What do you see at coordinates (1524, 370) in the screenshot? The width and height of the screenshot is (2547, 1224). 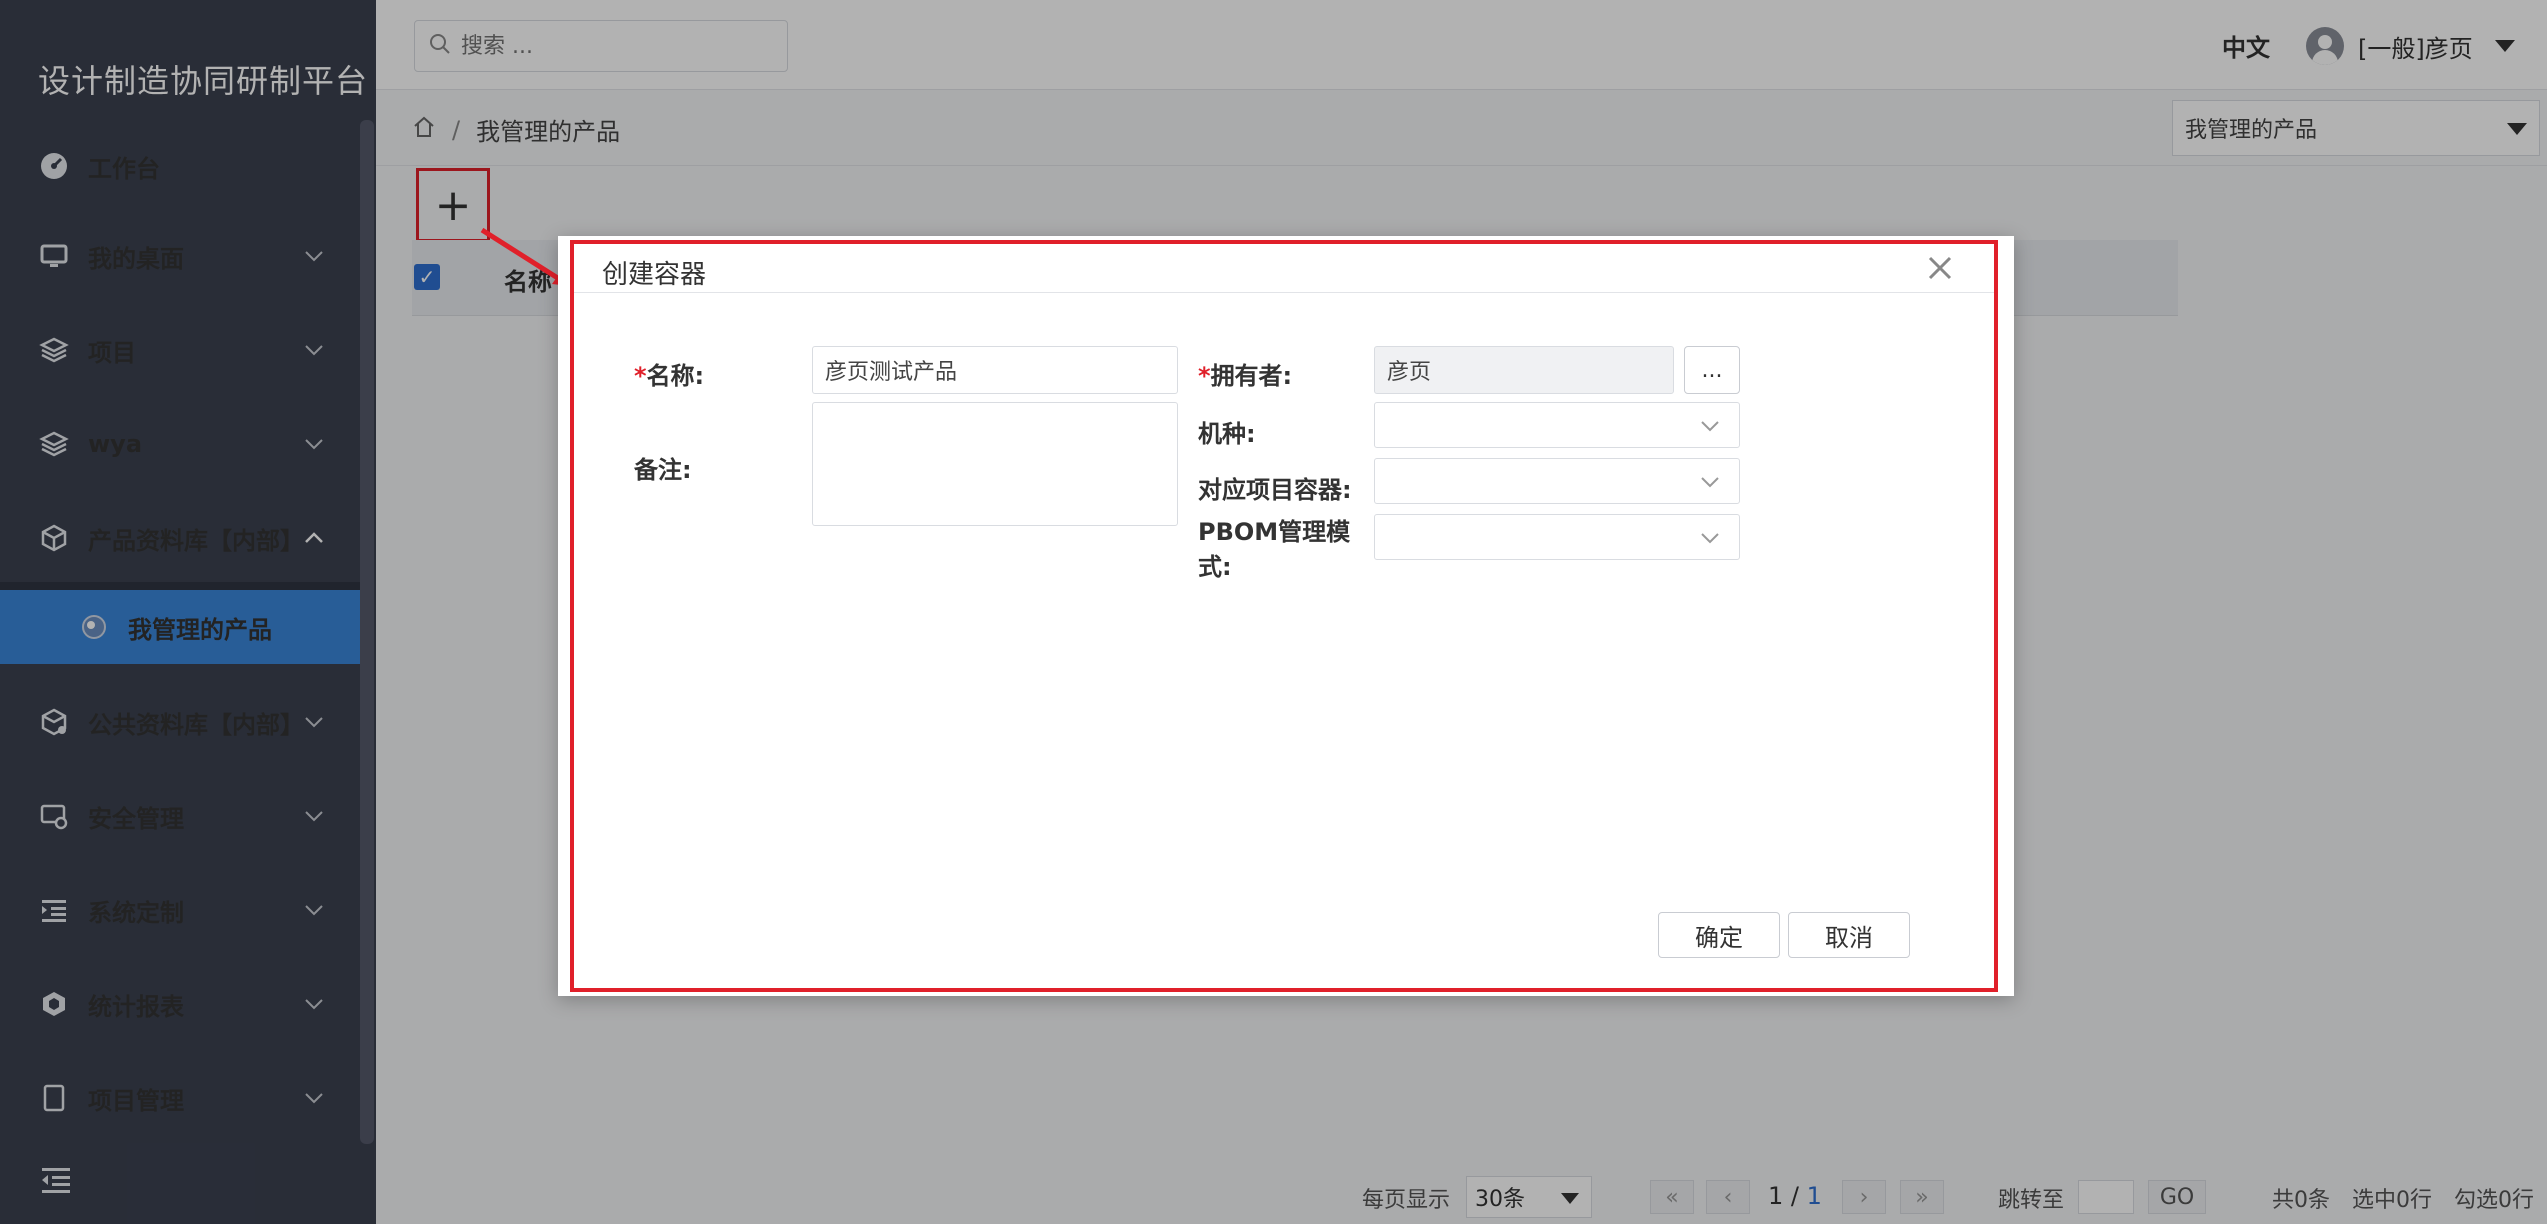 I see `owner-input: 彦页` at bounding box center [1524, 370].